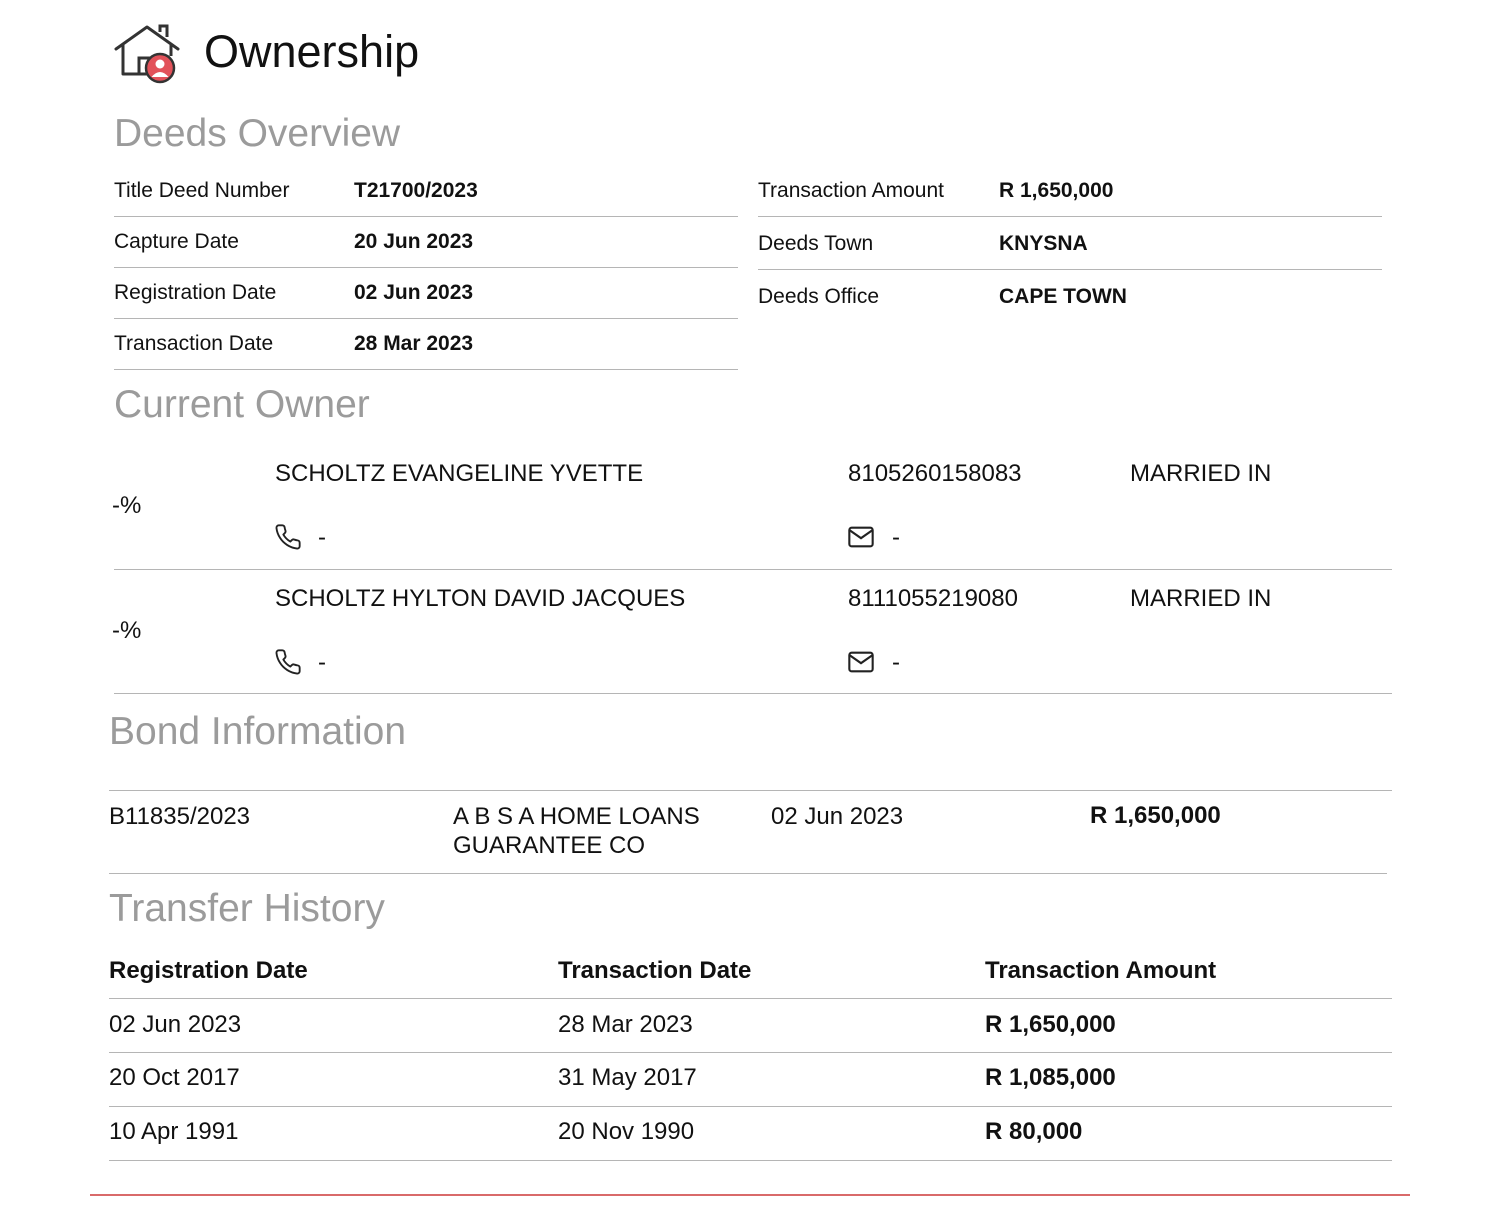  Describe the element at coordinates (180, 816) in the screenshot. I see `bond-number: B11835/2023` at that location.